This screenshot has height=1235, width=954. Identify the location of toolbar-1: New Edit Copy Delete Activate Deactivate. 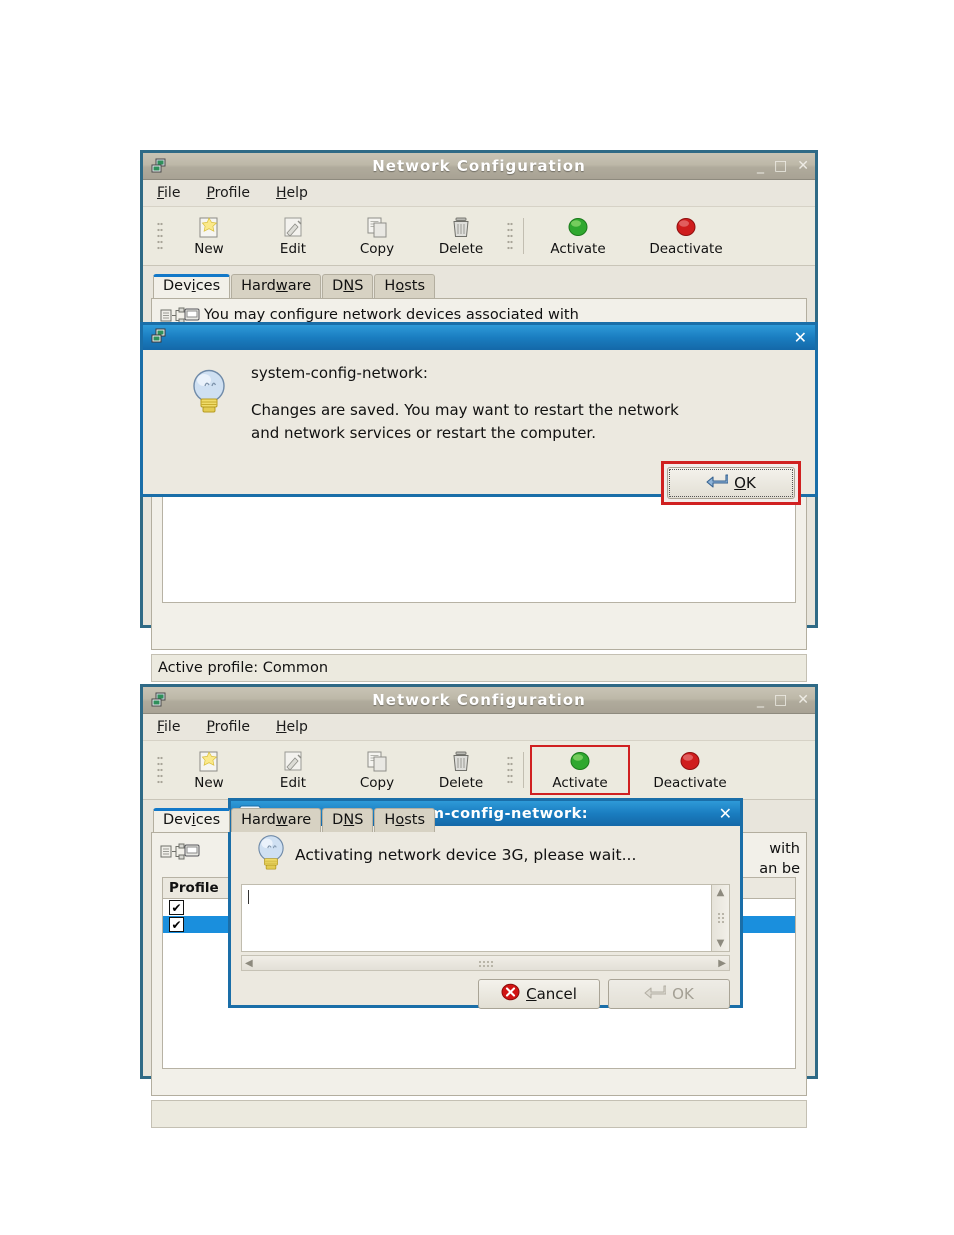
(479, 236).